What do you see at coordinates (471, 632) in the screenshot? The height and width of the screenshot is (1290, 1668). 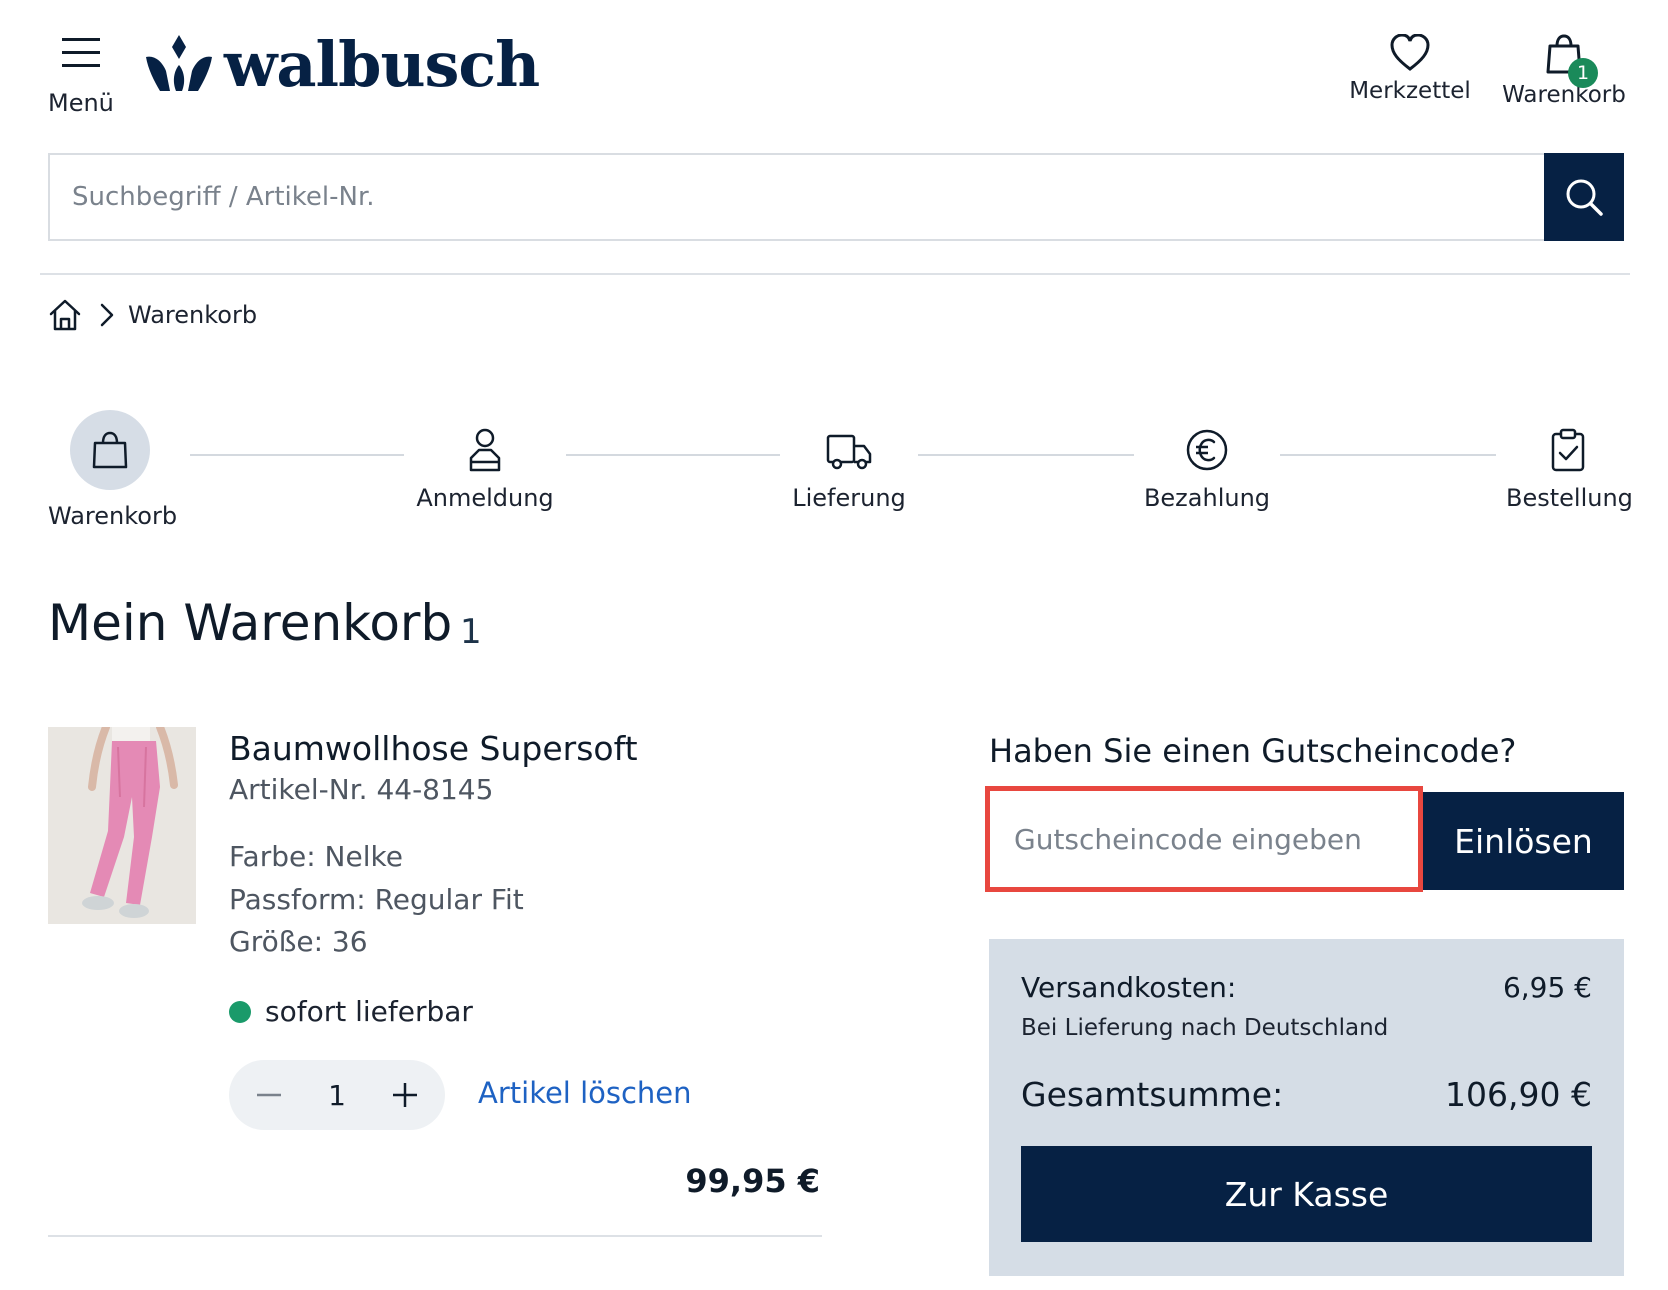 I see `cart-item-count: 1` at bounding box center [471, 632].